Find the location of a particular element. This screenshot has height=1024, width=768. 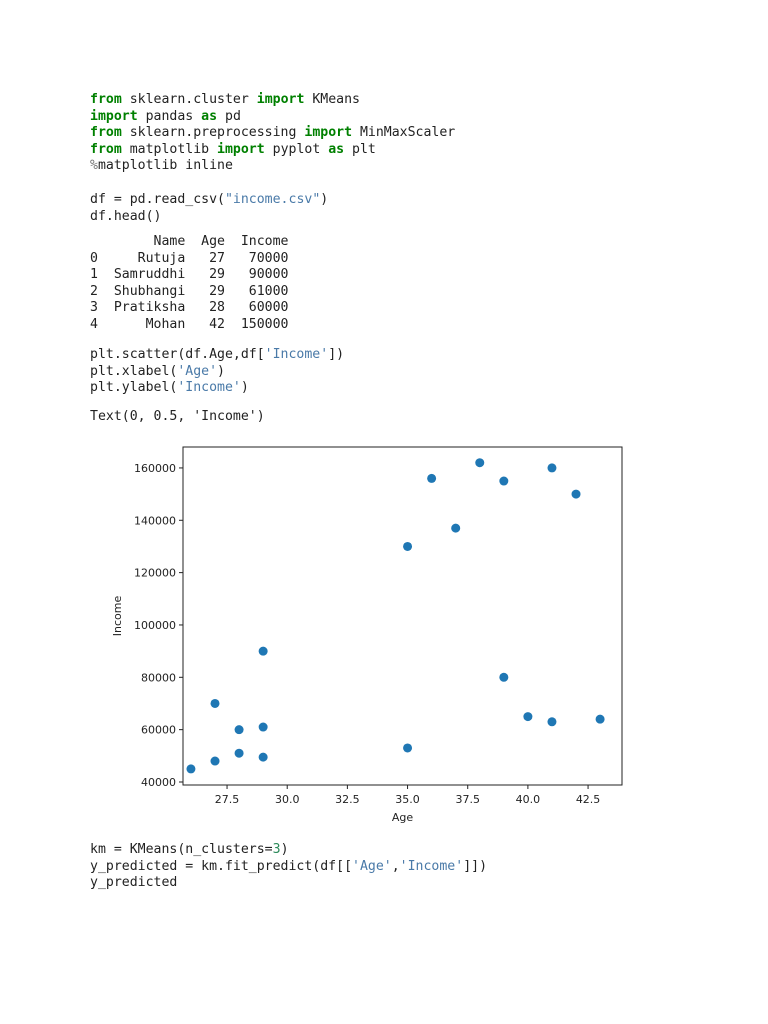

y-axis-label: Income is located at coordinates (117, 616).